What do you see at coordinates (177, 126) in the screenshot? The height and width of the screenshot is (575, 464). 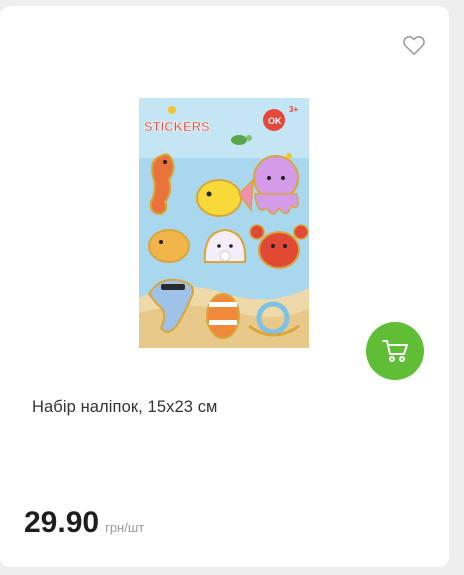 I see `sticker-header-text: STICKERS` at bounding box center [177, 126].